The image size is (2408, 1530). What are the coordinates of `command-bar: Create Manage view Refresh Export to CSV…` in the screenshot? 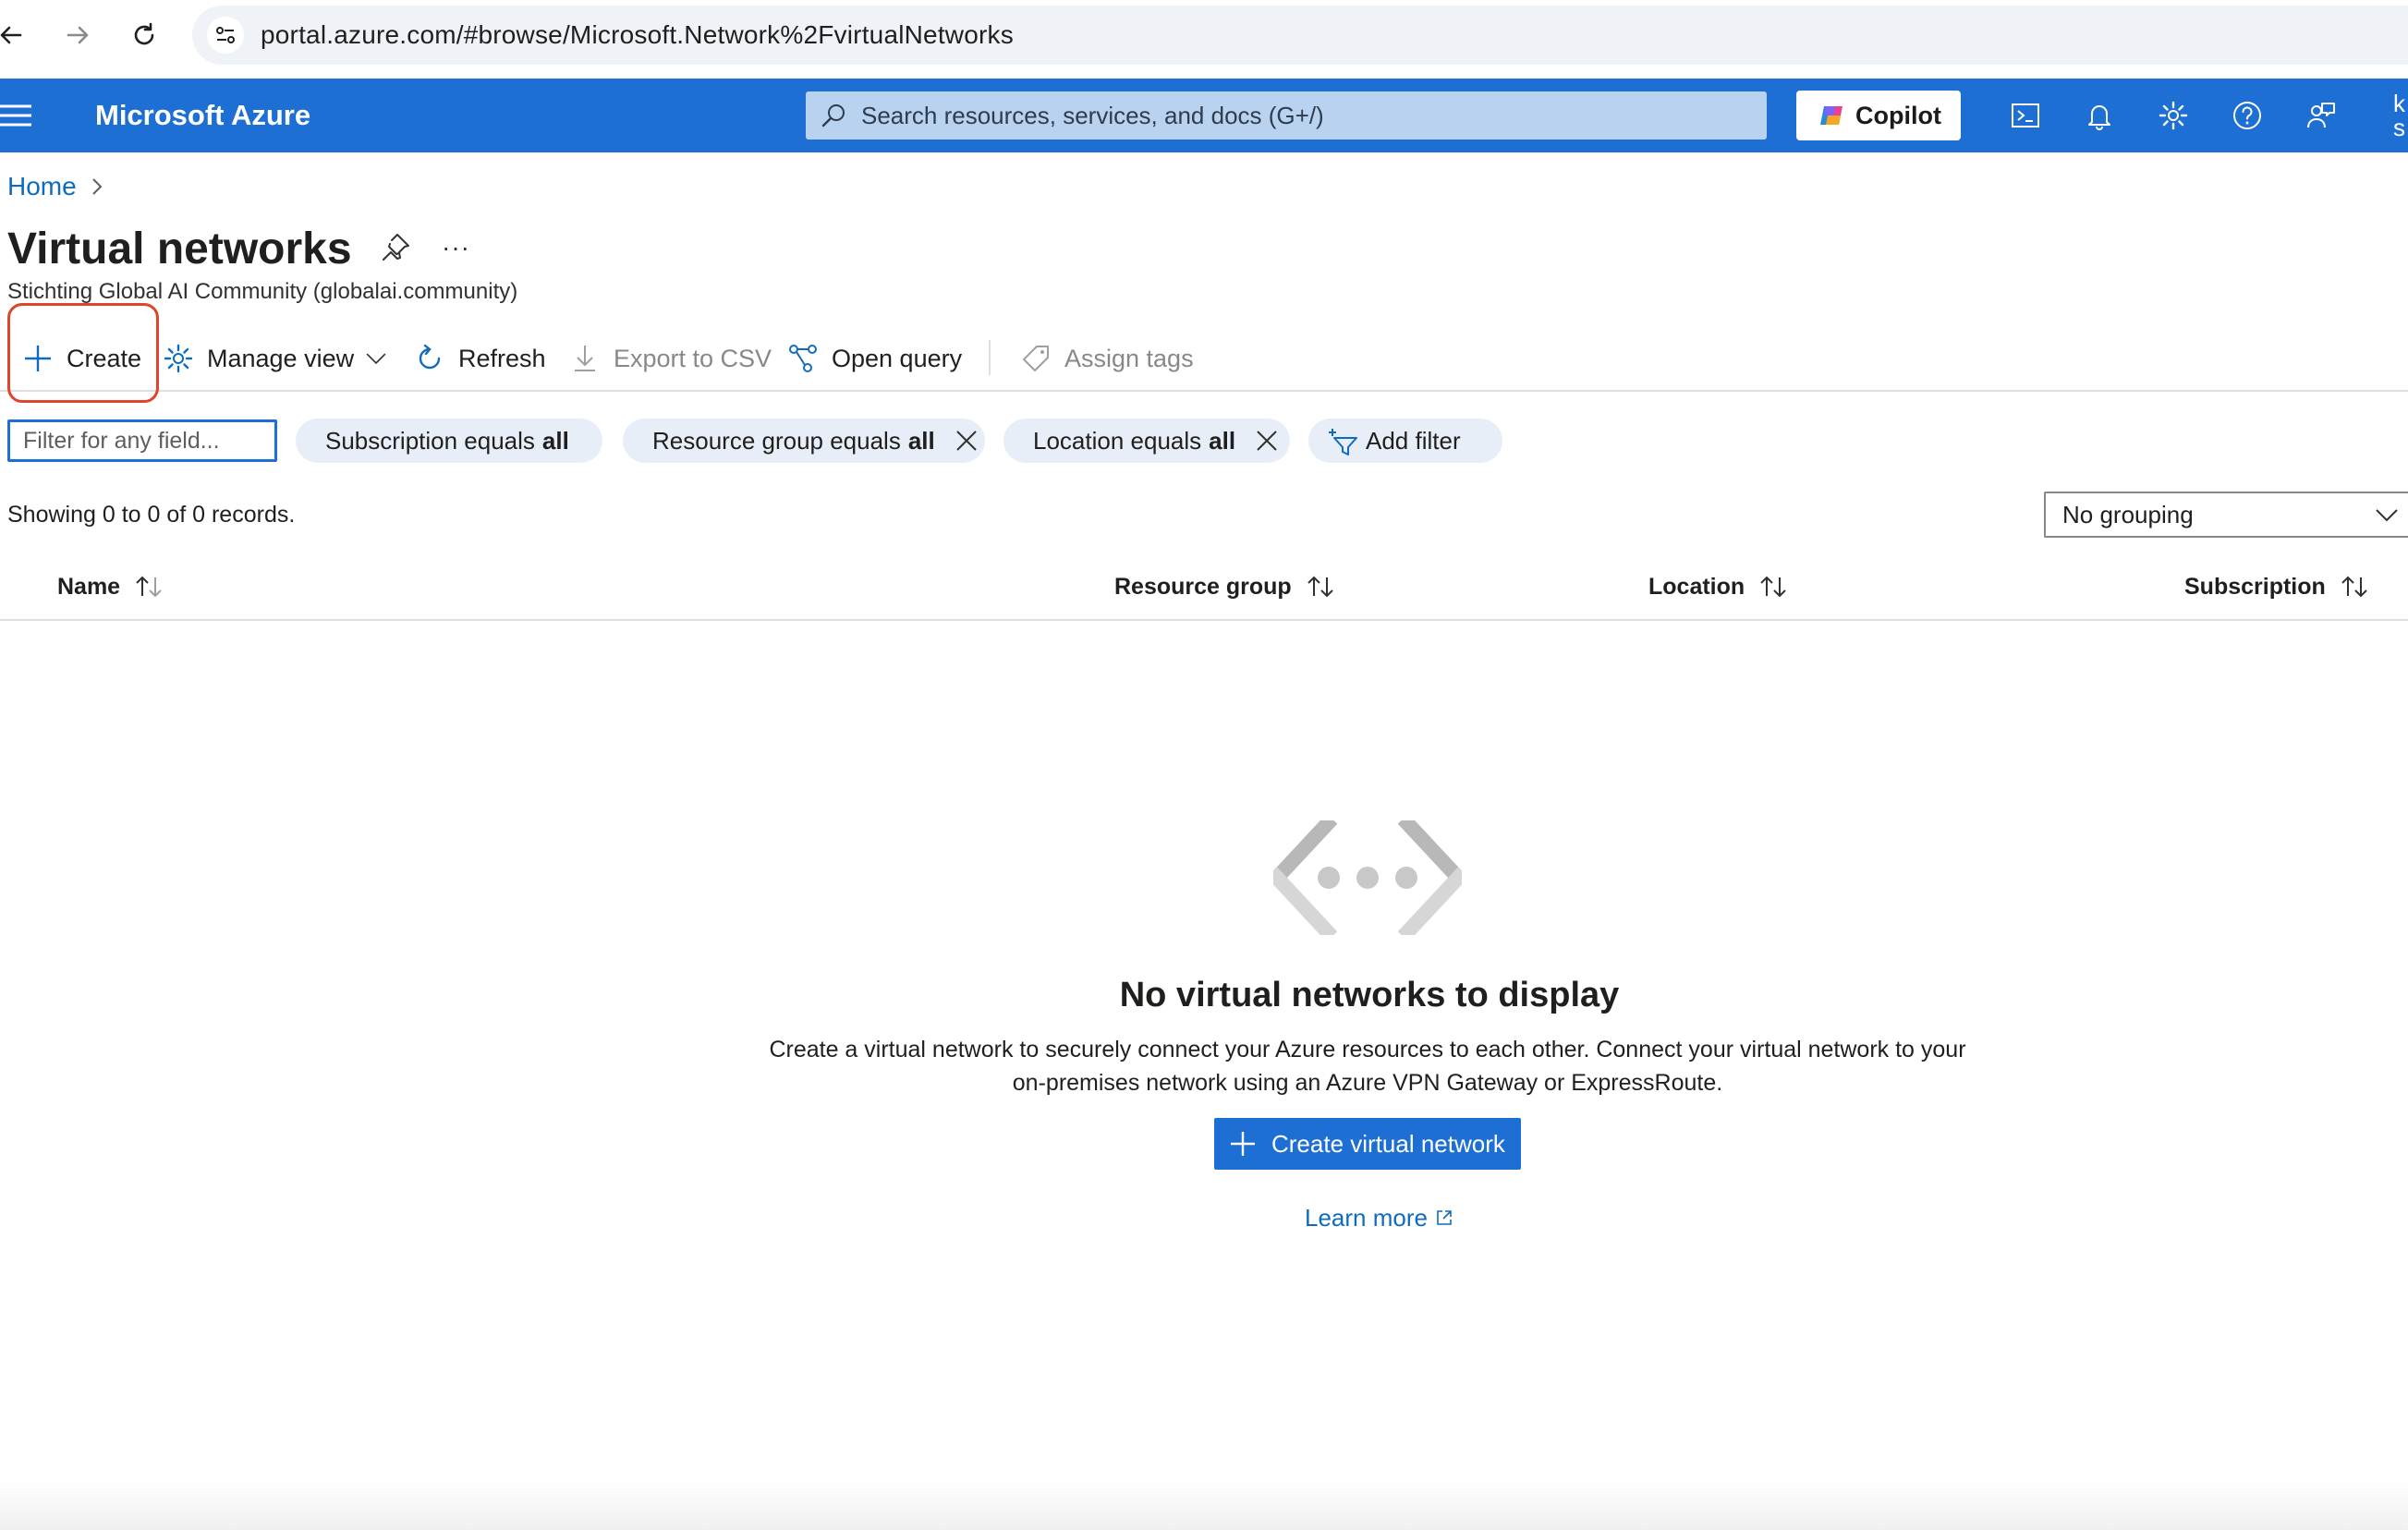 It's located at (1204, 357).